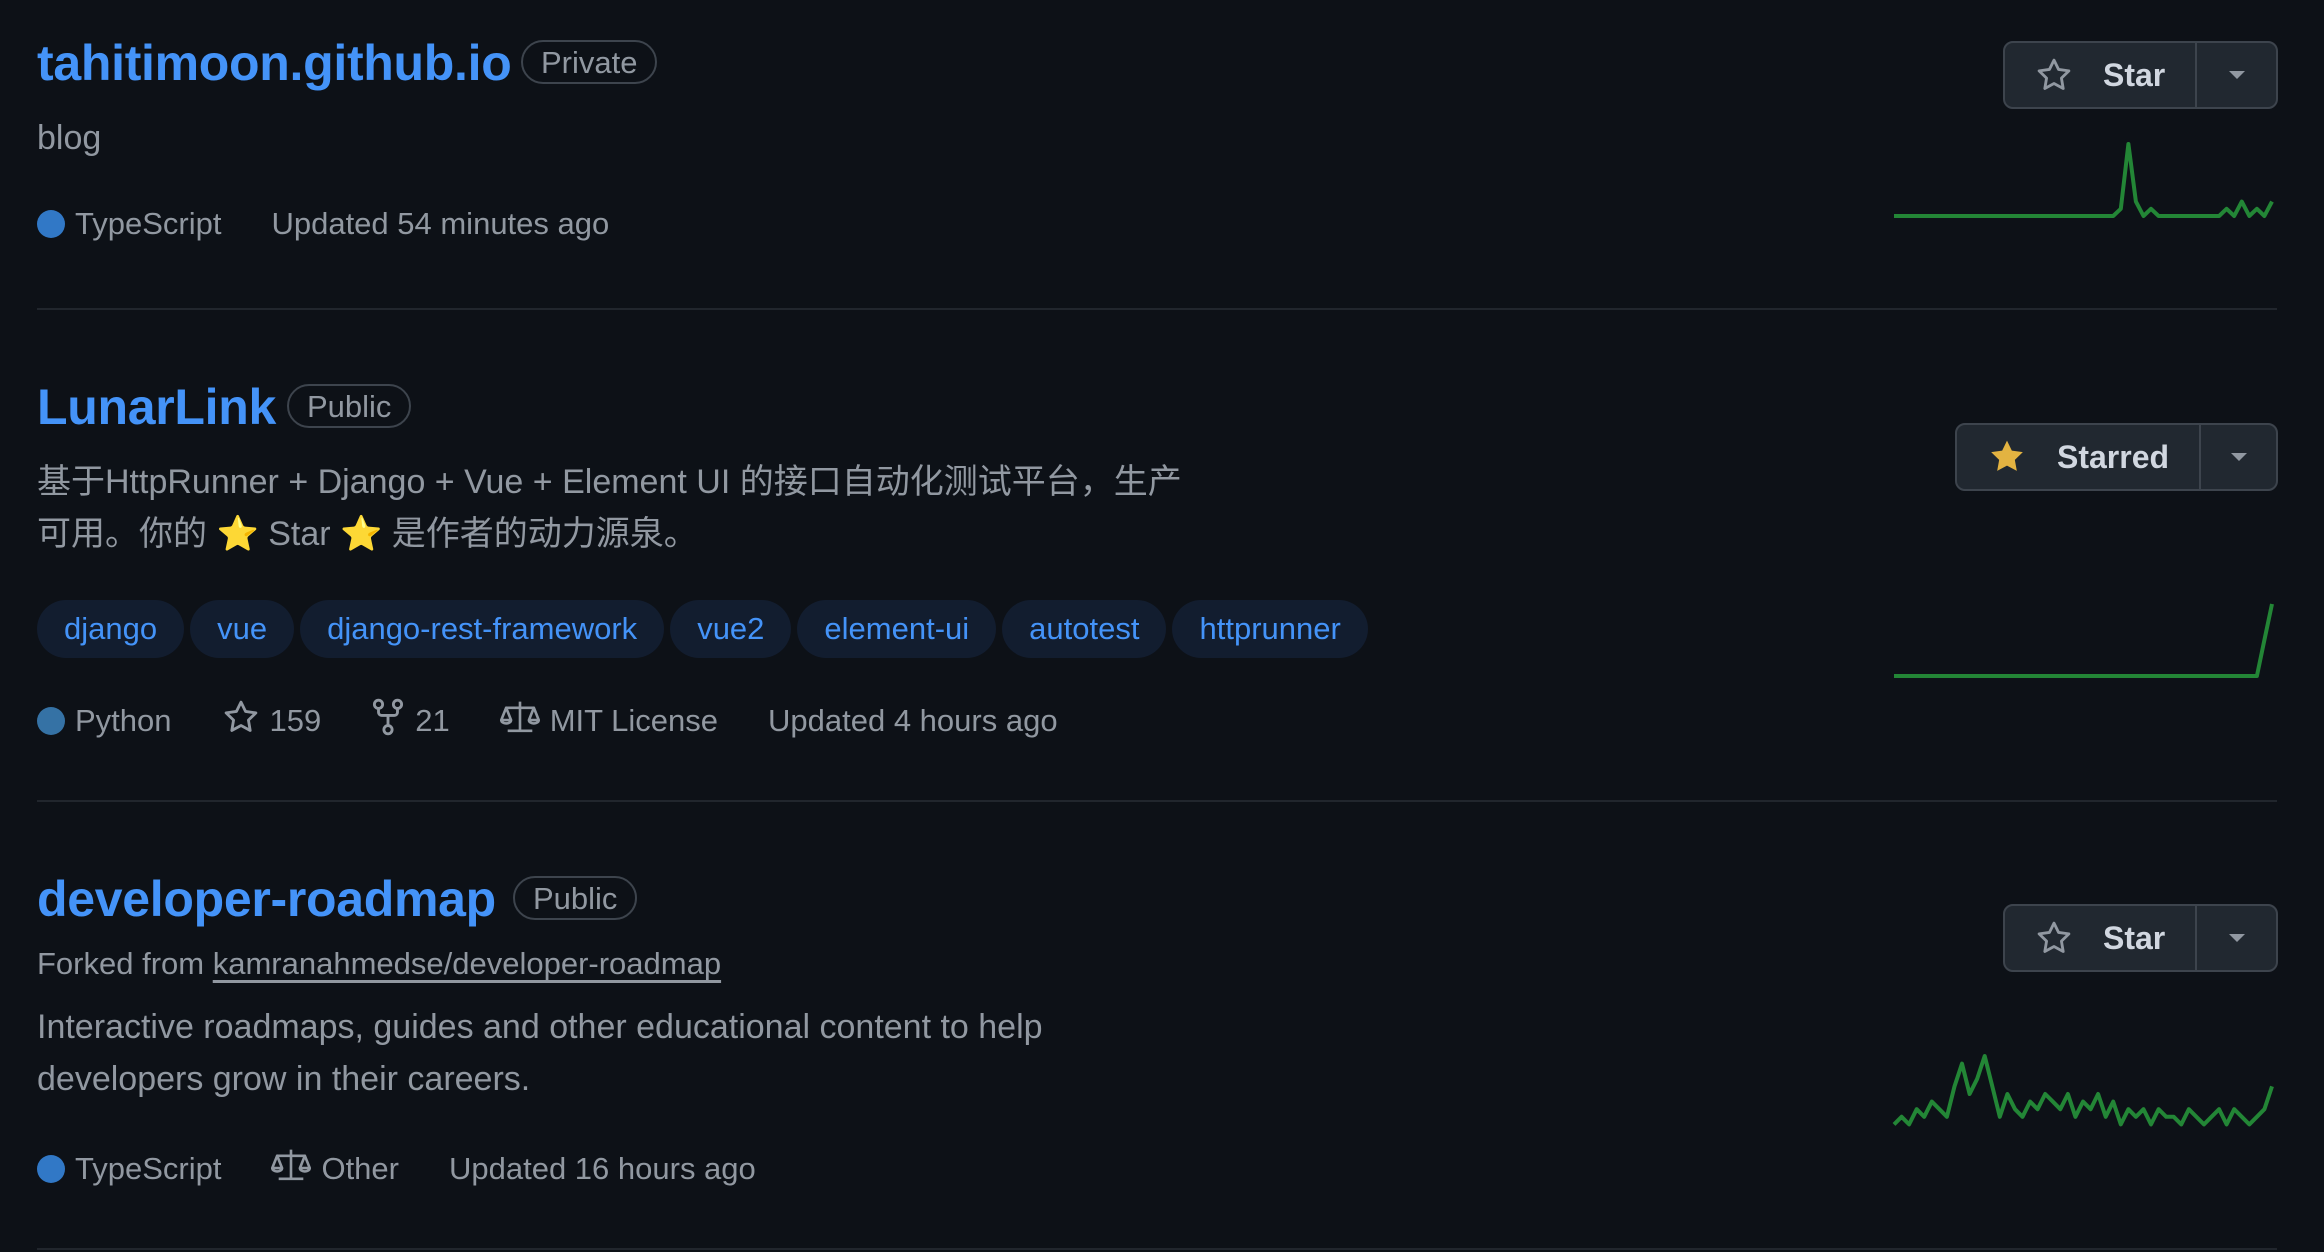 This screenshot has height=1252, width=2324. Describe the element at coordinates (1157, 1249) in the screenshot. I see `divider` at that location.